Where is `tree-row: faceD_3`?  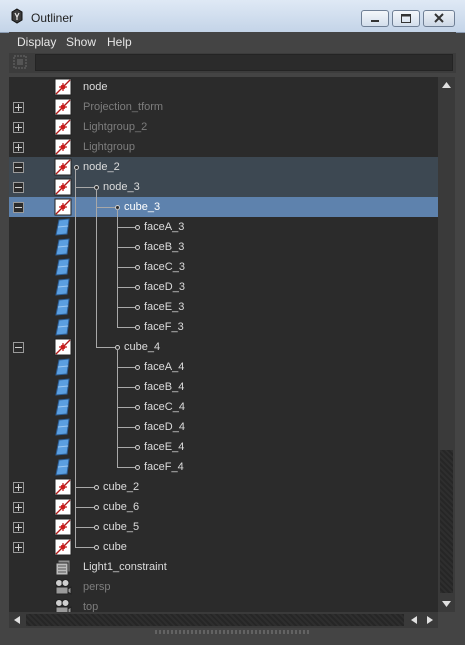 tree-row: faceD_3 is located at coordinates (223, 287).